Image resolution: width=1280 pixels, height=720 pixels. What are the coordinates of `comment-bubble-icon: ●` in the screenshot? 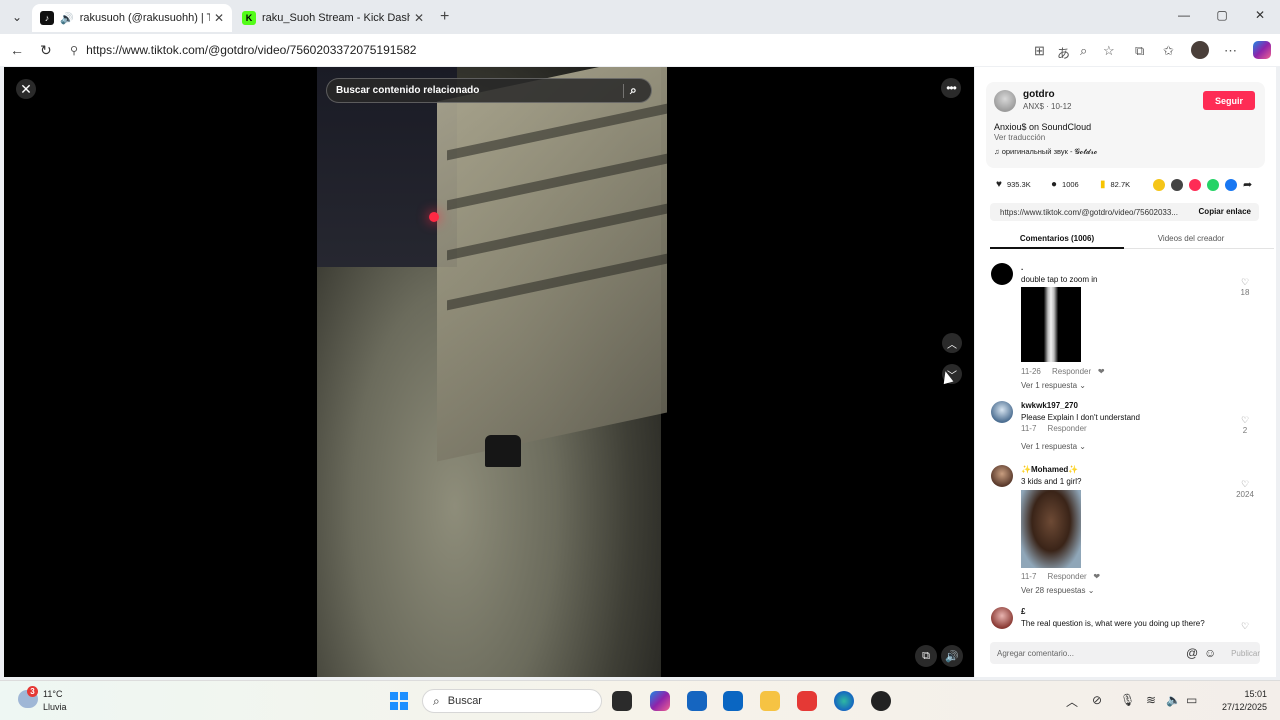 It's located at (1054, 184).